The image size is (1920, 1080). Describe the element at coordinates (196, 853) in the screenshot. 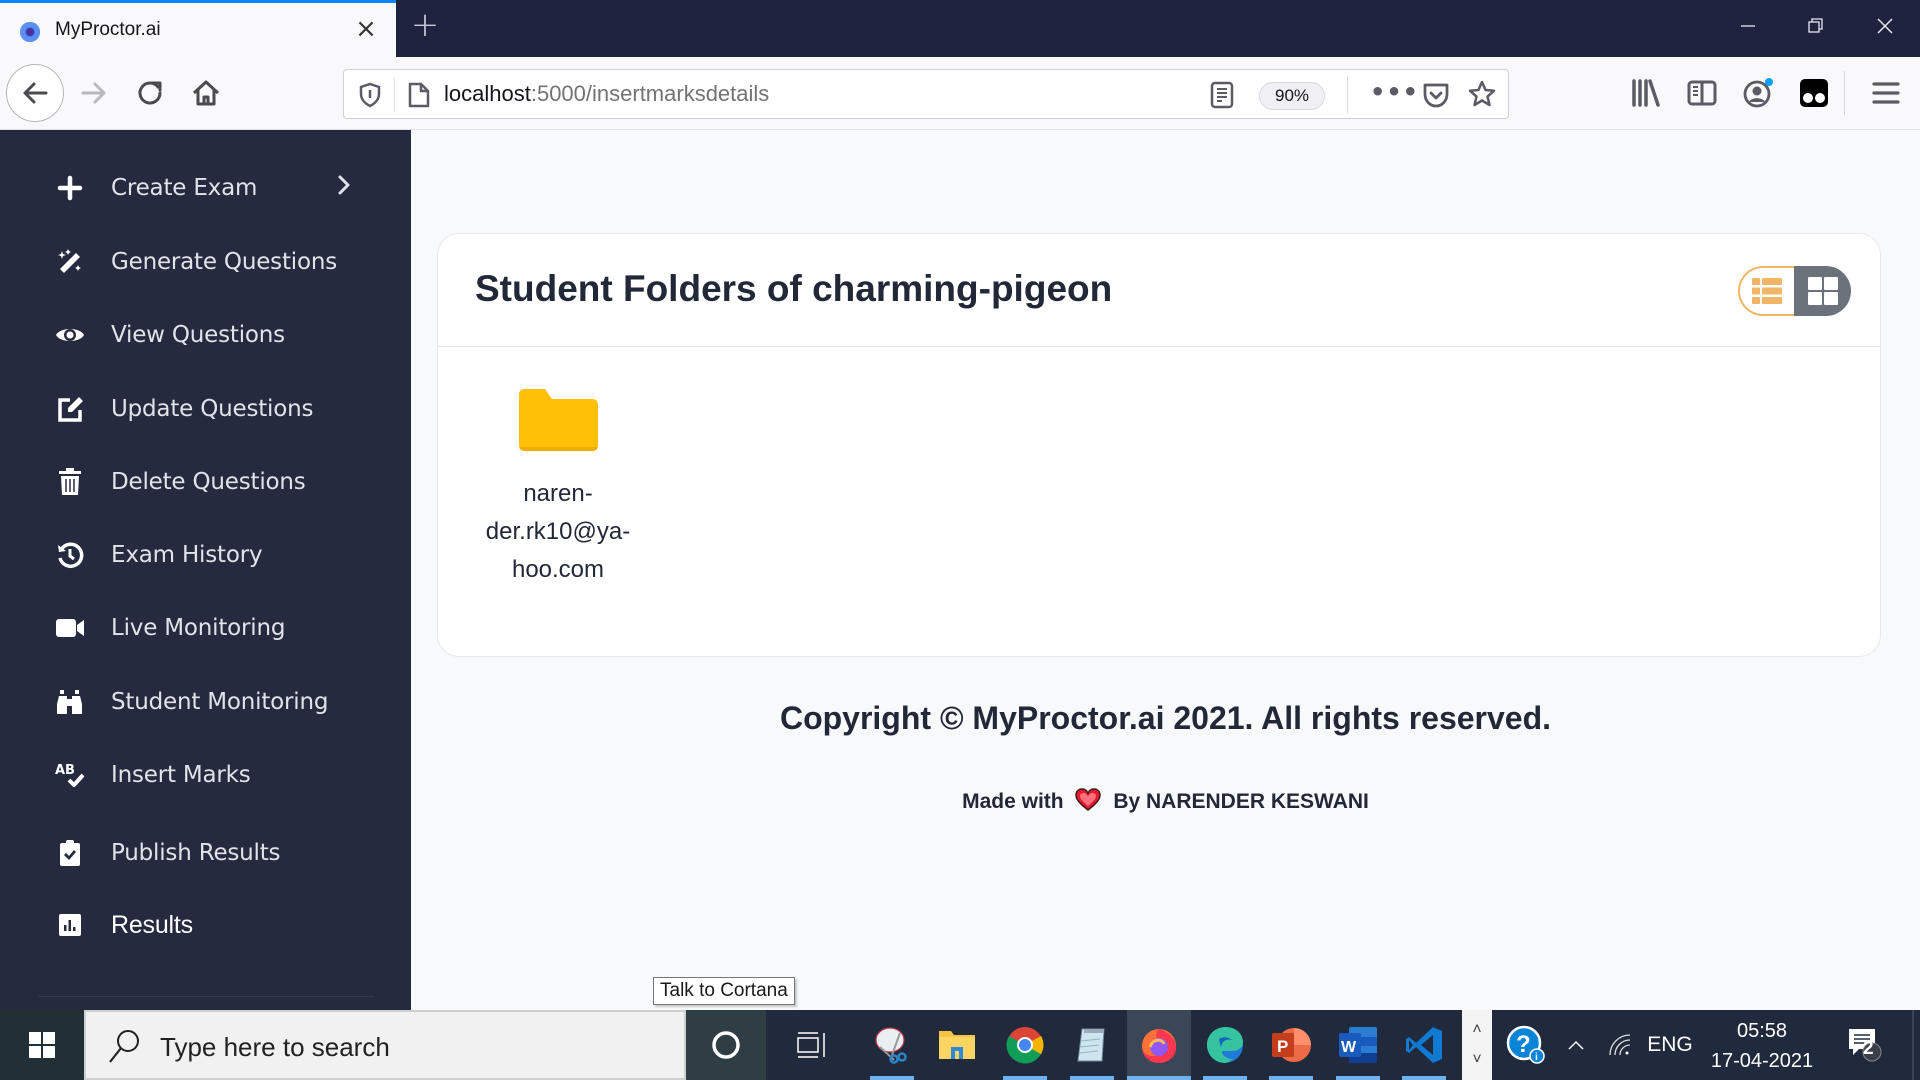

I see `sidebar-item-label: Publish Results` at that location.